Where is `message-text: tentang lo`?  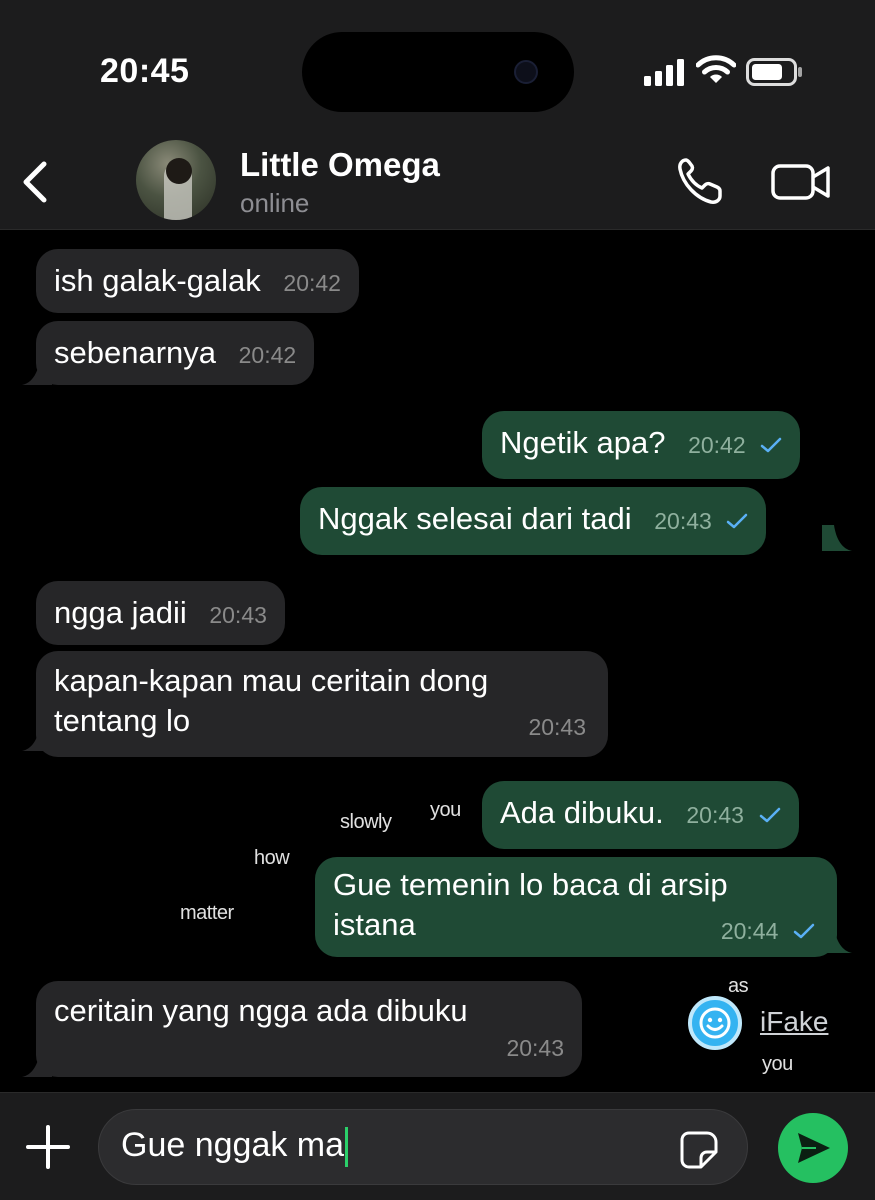 message-text: tentang lo is located at coordinates (122, 720).